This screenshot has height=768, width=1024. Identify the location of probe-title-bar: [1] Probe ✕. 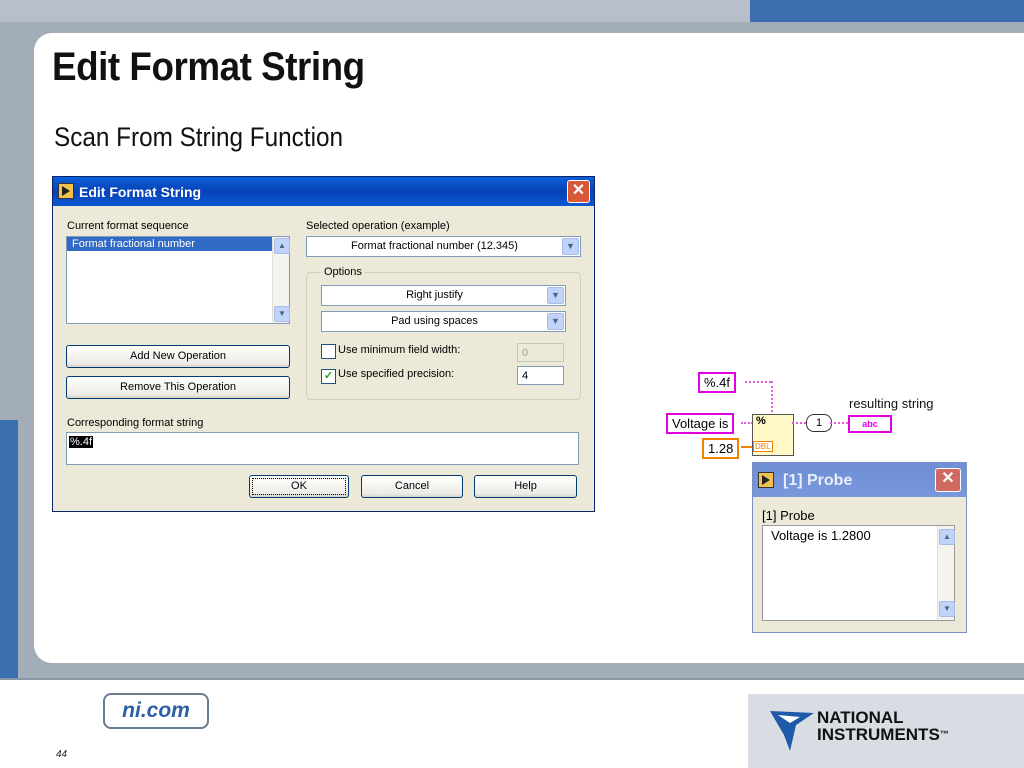
(859, 480).